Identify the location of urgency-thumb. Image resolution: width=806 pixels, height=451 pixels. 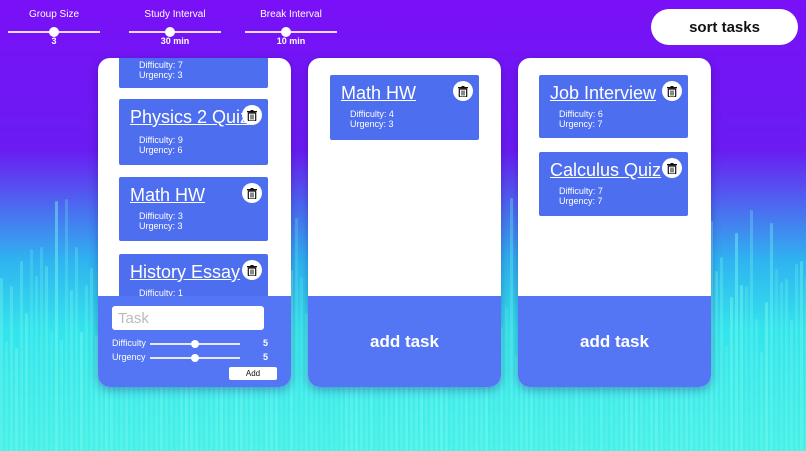
(195, 358).